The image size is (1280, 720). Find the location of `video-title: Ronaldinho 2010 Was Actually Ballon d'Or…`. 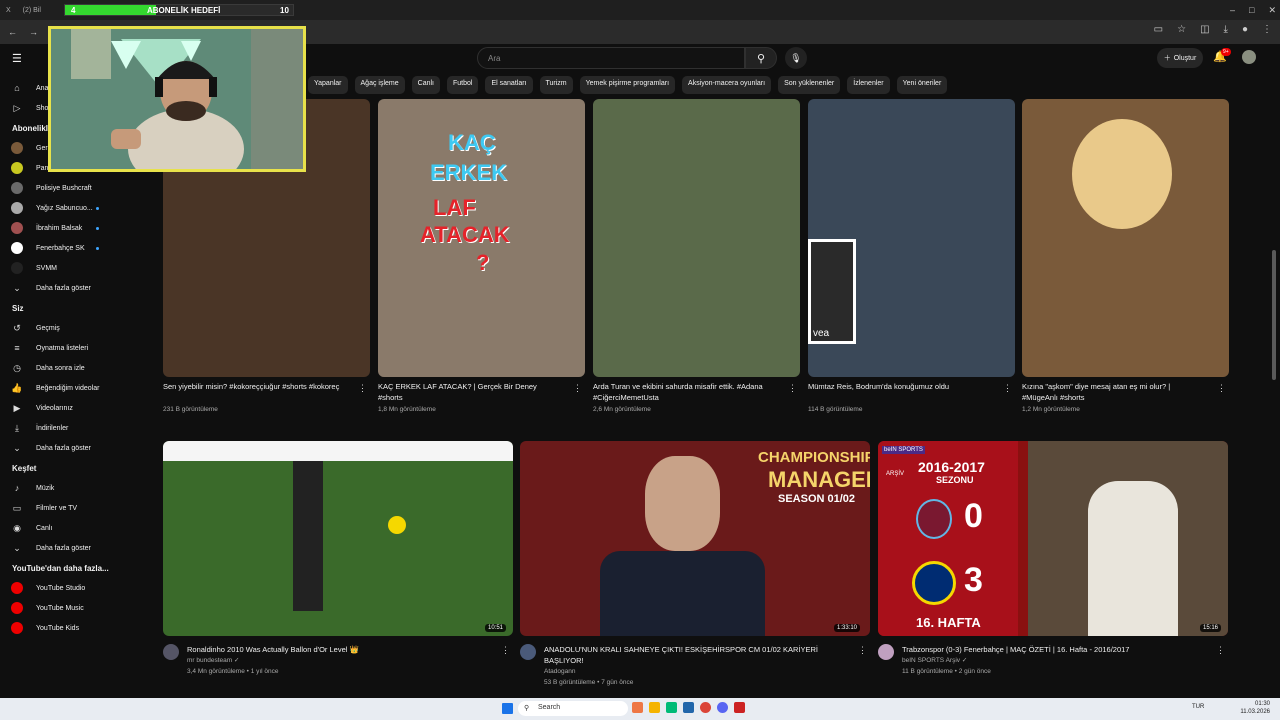

video-title: Ronaldinho 2010 Was Actually Ballon d'Or… is located at coordinates (337, 649).